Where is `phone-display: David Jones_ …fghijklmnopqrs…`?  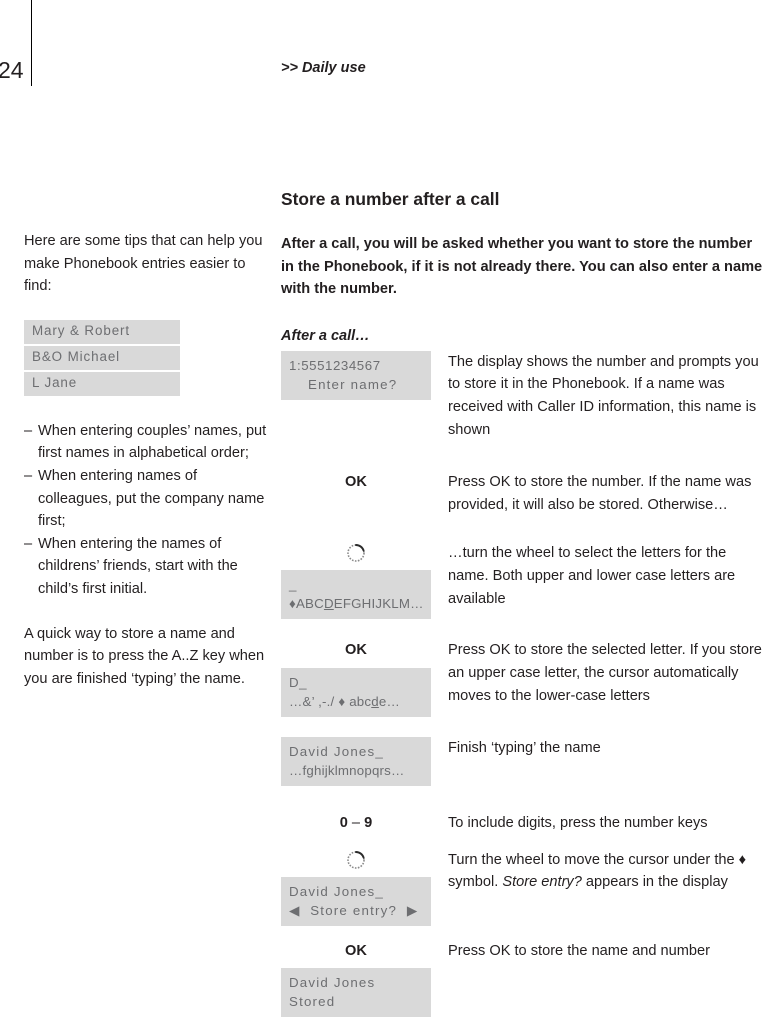
phone-display: David Jones_ …fghijklmnopqrs… is located at coordinates (356, 761).